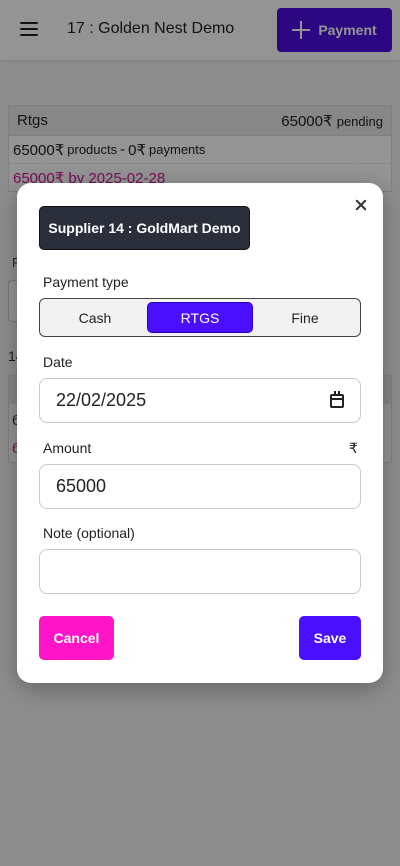 This screenshot has width=400, height=866. I want to click on payment-type-fine: Fine, so click(305, 317).